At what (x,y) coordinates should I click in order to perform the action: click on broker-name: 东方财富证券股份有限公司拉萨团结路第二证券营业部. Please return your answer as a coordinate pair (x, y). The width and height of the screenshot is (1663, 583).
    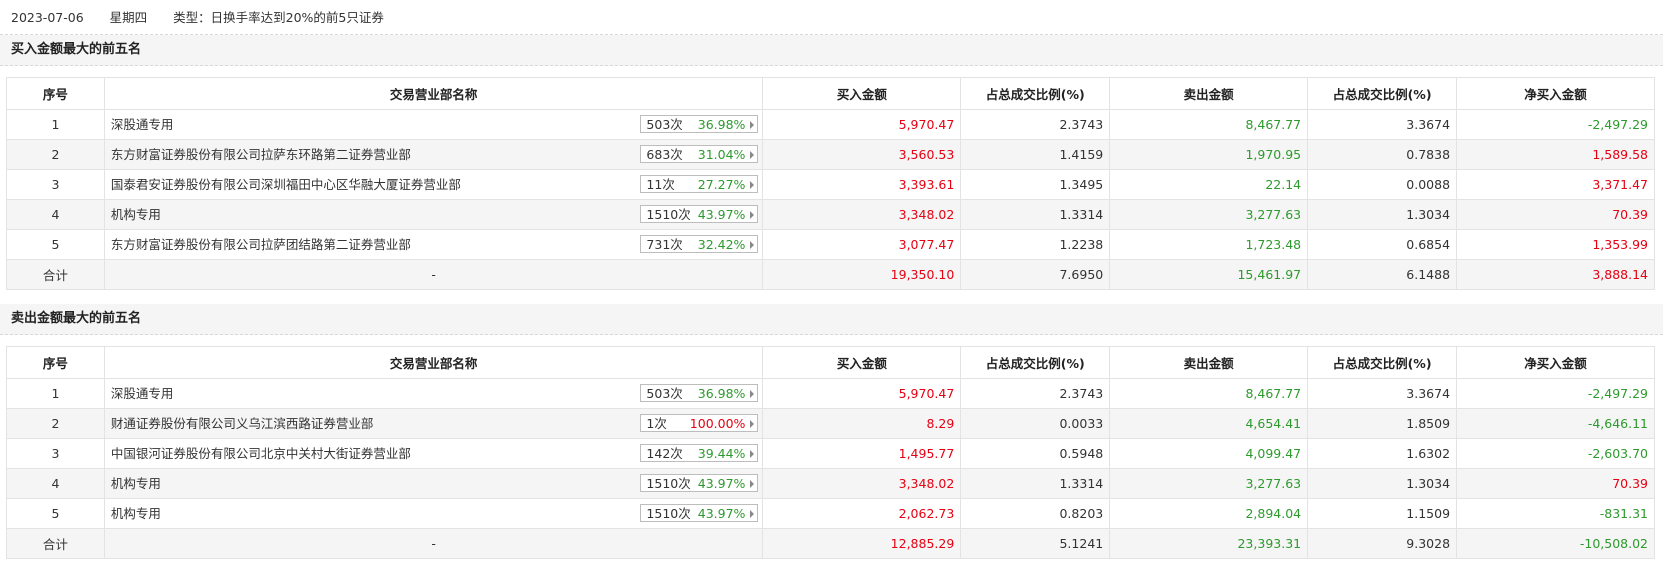
    Looking at the image, I should click on (260, 244).